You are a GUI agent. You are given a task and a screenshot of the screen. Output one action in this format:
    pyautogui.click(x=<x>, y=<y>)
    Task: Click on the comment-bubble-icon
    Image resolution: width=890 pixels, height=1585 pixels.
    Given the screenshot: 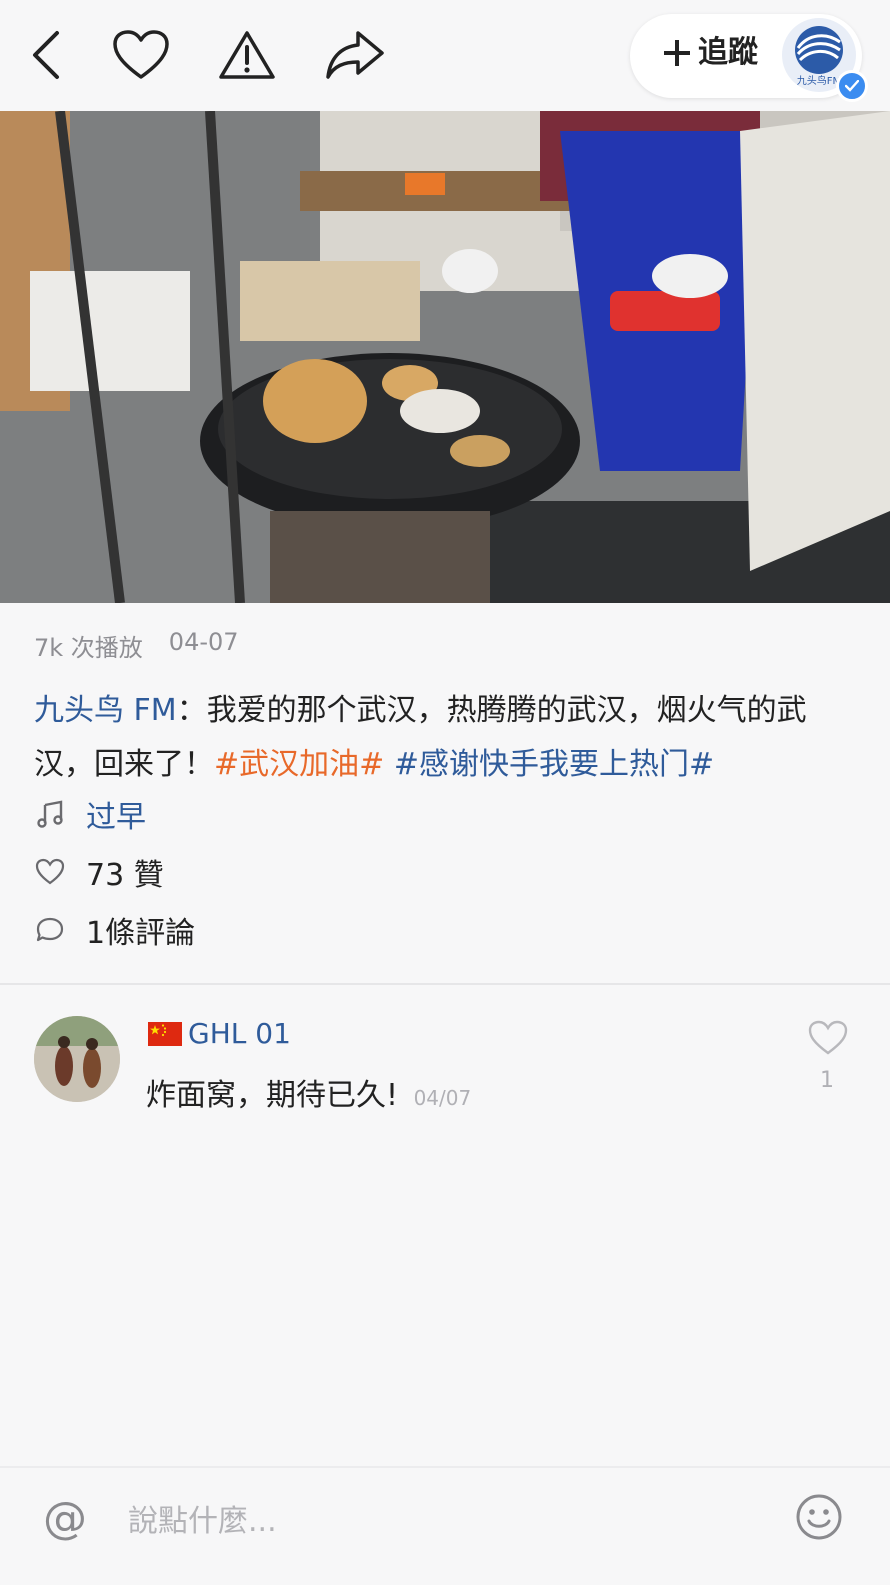 What is the action you would take?
    pyautogui.click(x=50, y=930)
    